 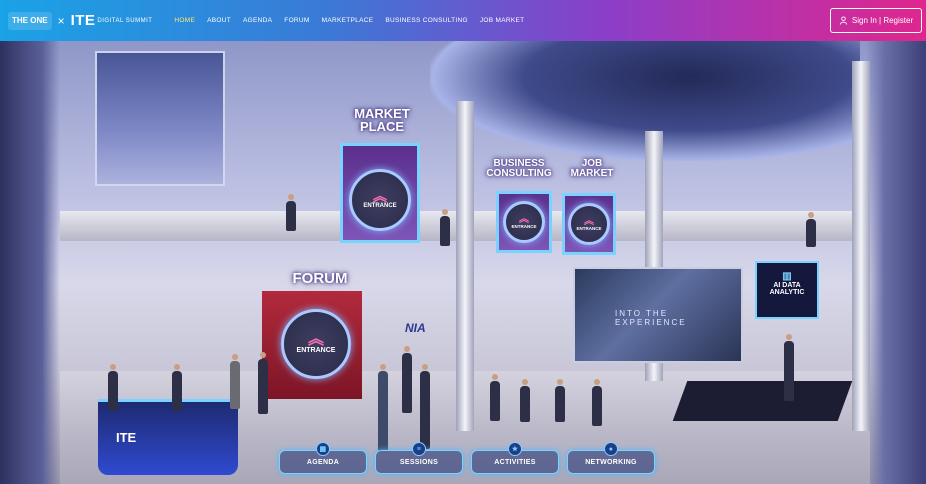 I want to click on business-consulting-entrance-button: ︽ ENTRANCE, so click(x=524, y=222).